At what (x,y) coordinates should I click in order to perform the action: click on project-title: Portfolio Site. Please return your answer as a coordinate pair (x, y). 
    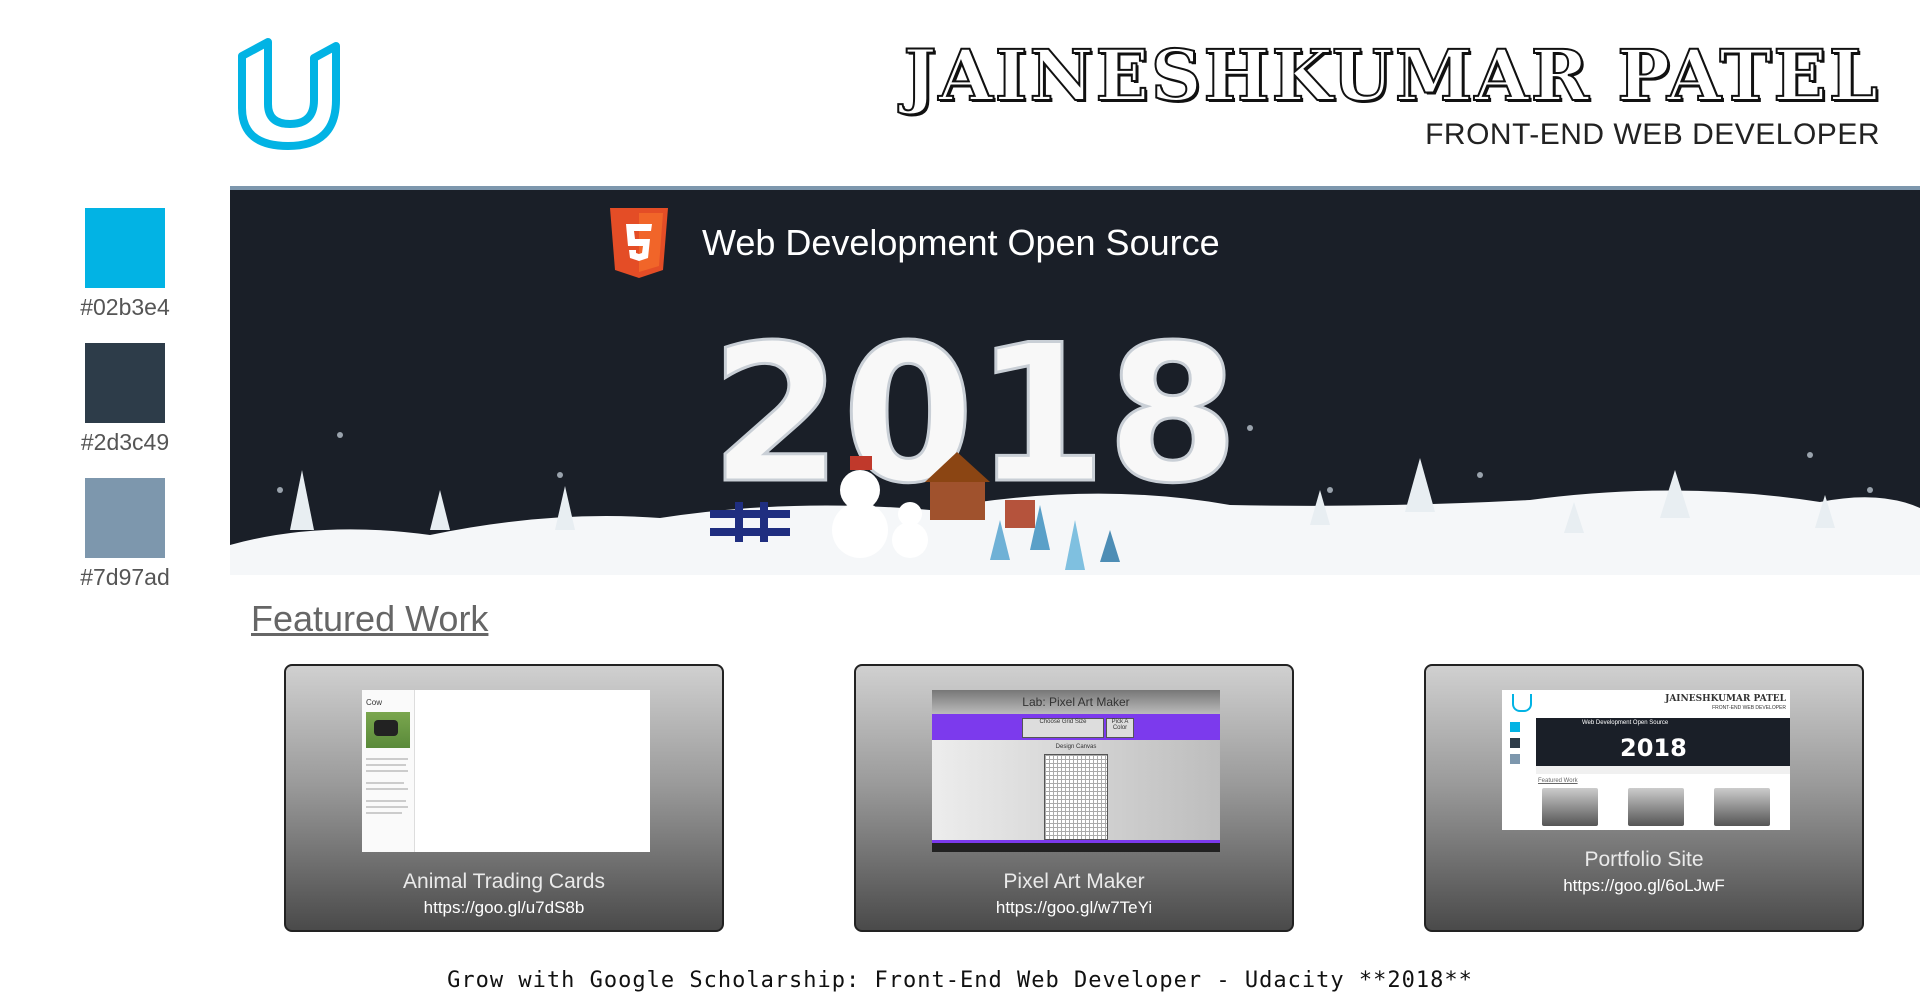
    Looking at the image, I should click on (1644, 859).